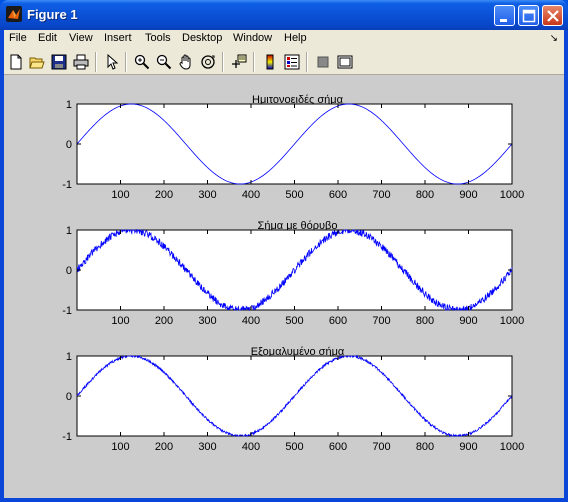  I want to click on matlab-icon, so click(14, 14).